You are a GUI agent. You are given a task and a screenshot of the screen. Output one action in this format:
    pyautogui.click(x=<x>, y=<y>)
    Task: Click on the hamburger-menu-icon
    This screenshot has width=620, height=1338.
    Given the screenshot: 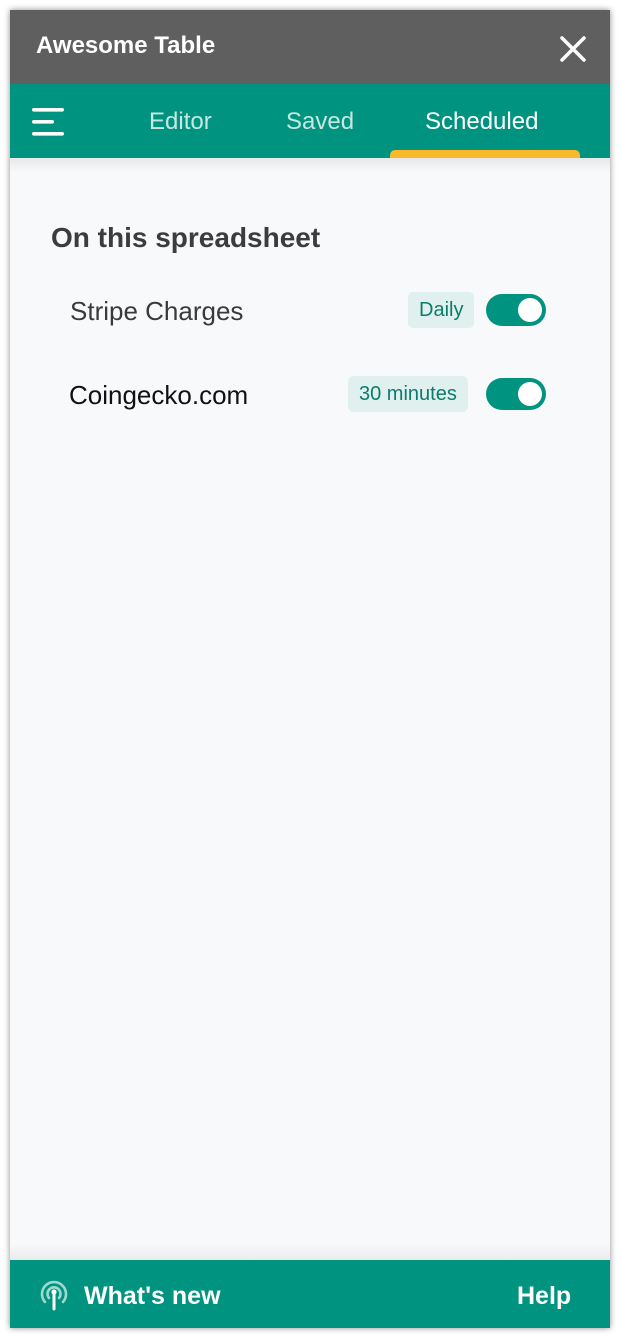 What is the action you would take?
    pyautogui.click(x=48, y=122)
    